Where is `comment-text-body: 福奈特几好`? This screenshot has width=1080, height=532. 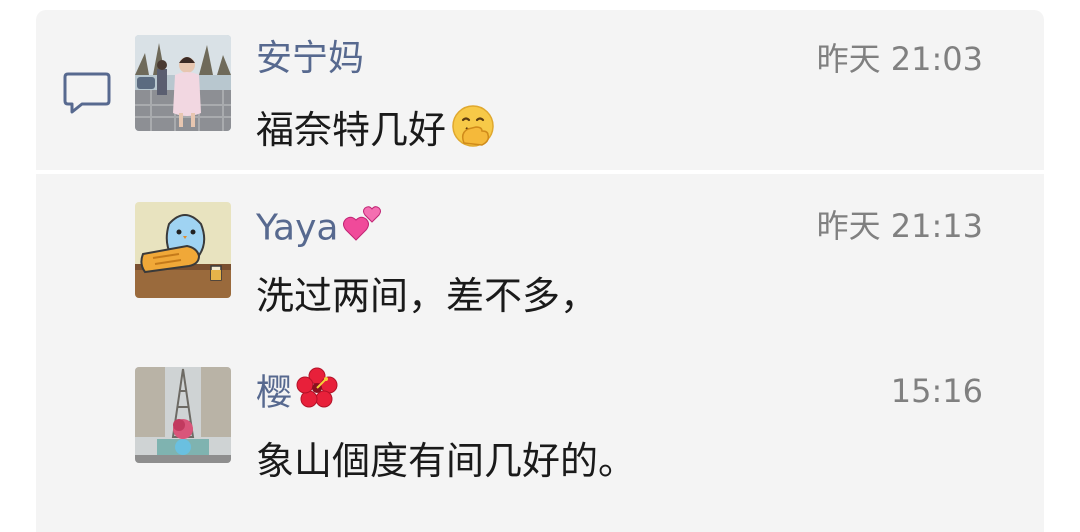 comment-text-body: 福奈特几好 is located at coordinates (351, 130).